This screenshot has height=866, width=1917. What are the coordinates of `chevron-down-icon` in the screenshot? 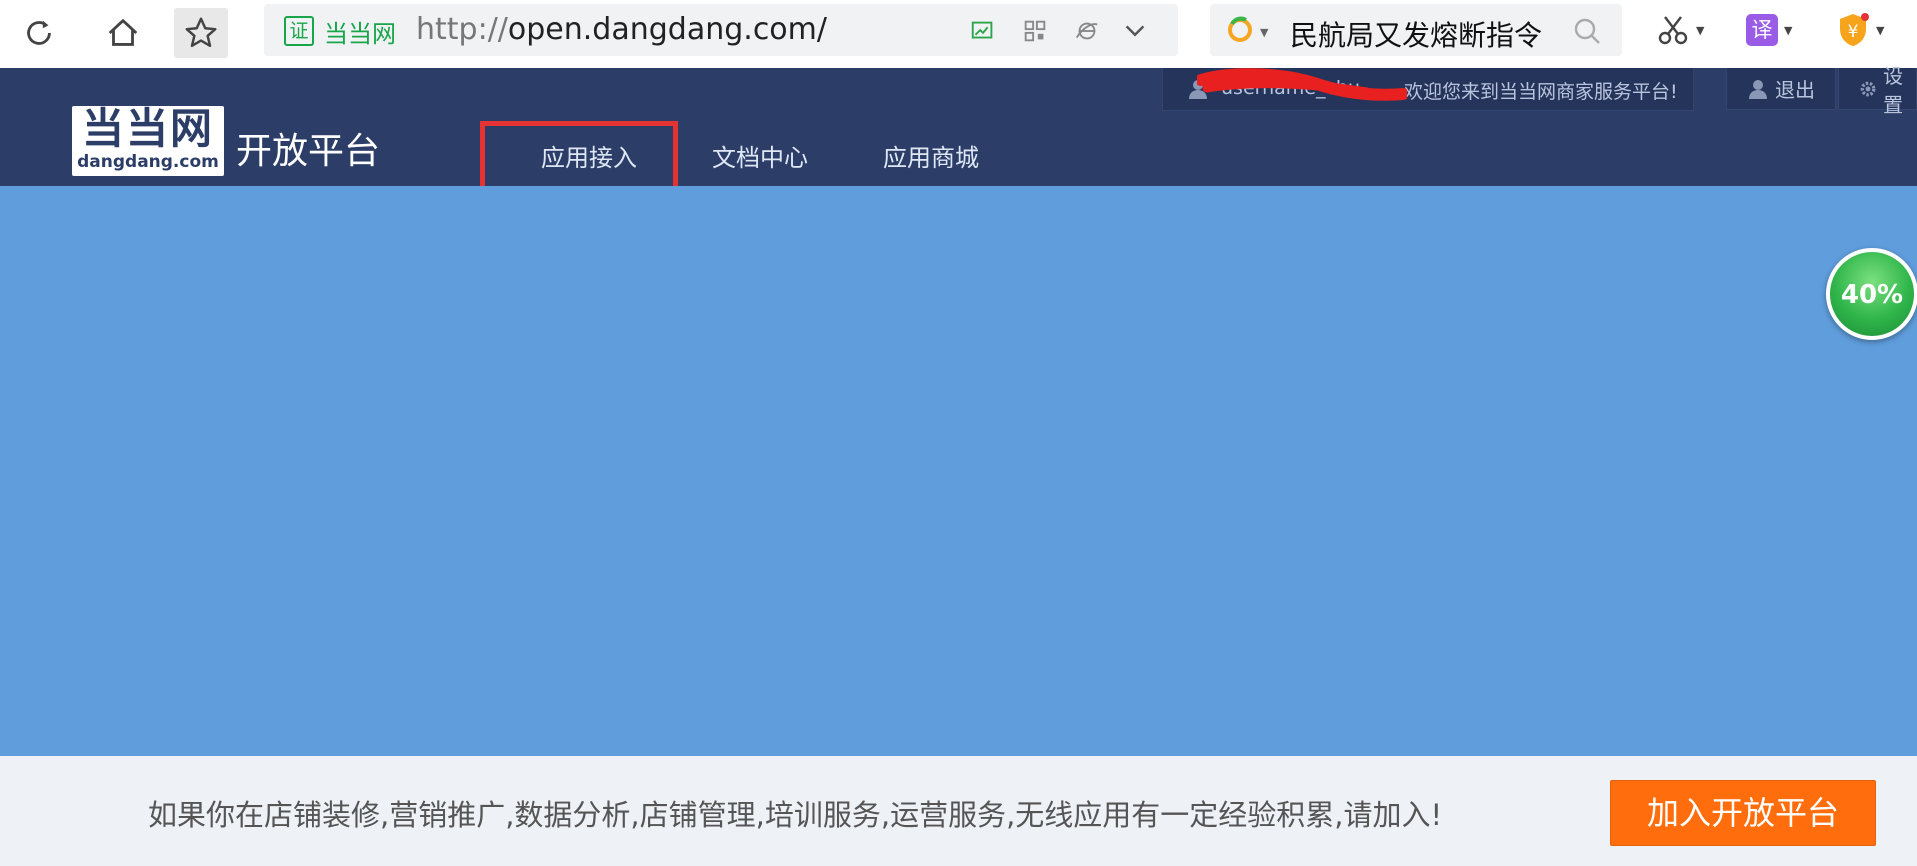 It's located at (1135, 31).